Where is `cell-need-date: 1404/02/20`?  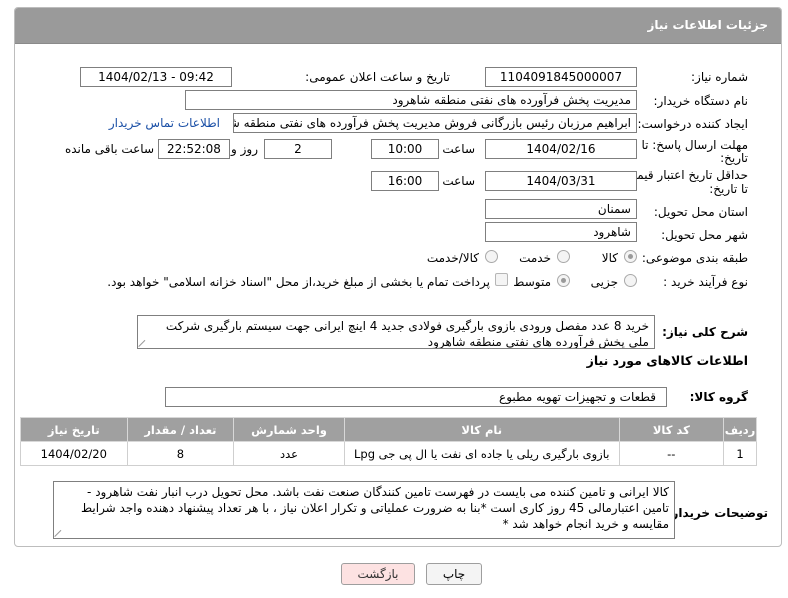 cell-need-date: 1404/02/20 is located at coordinates (74, 453).